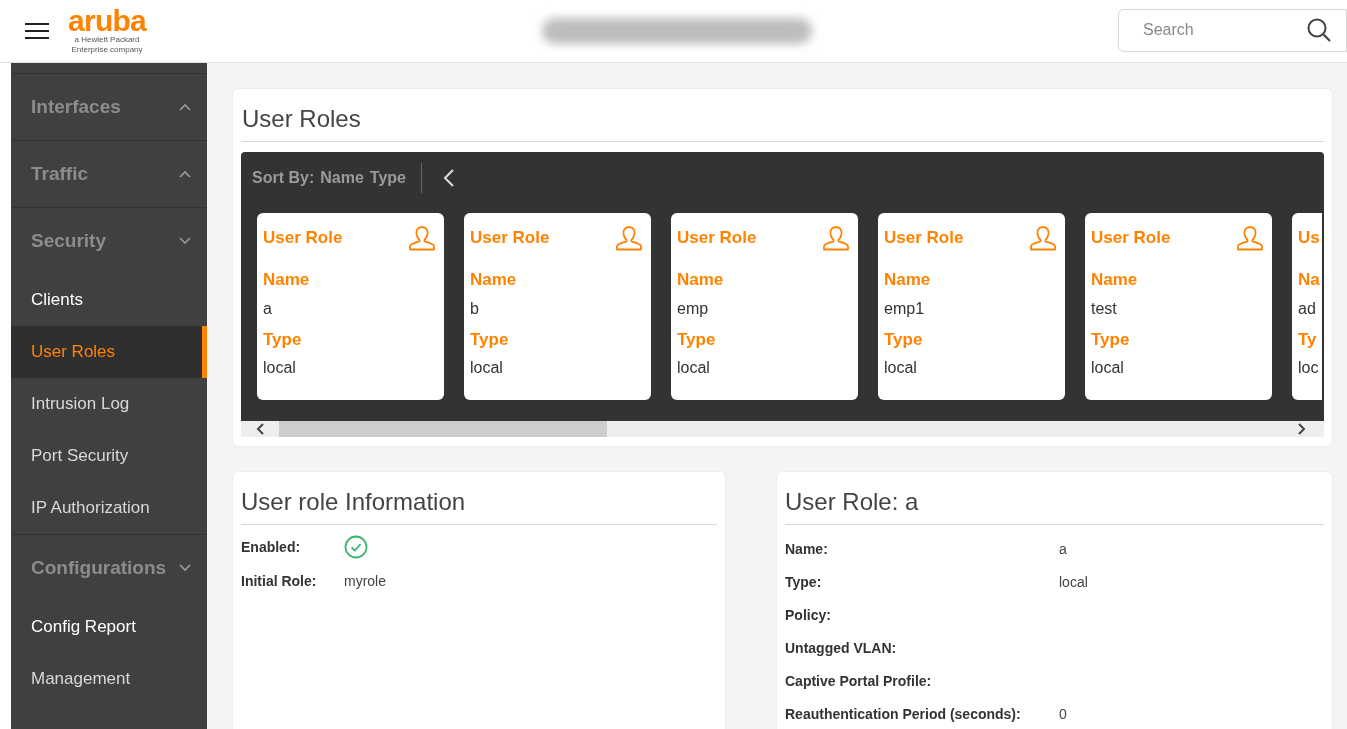 Image resolution: width=1347 pixels, height=729 pixels. I want to click on role-name: emp, so click(693, 308).